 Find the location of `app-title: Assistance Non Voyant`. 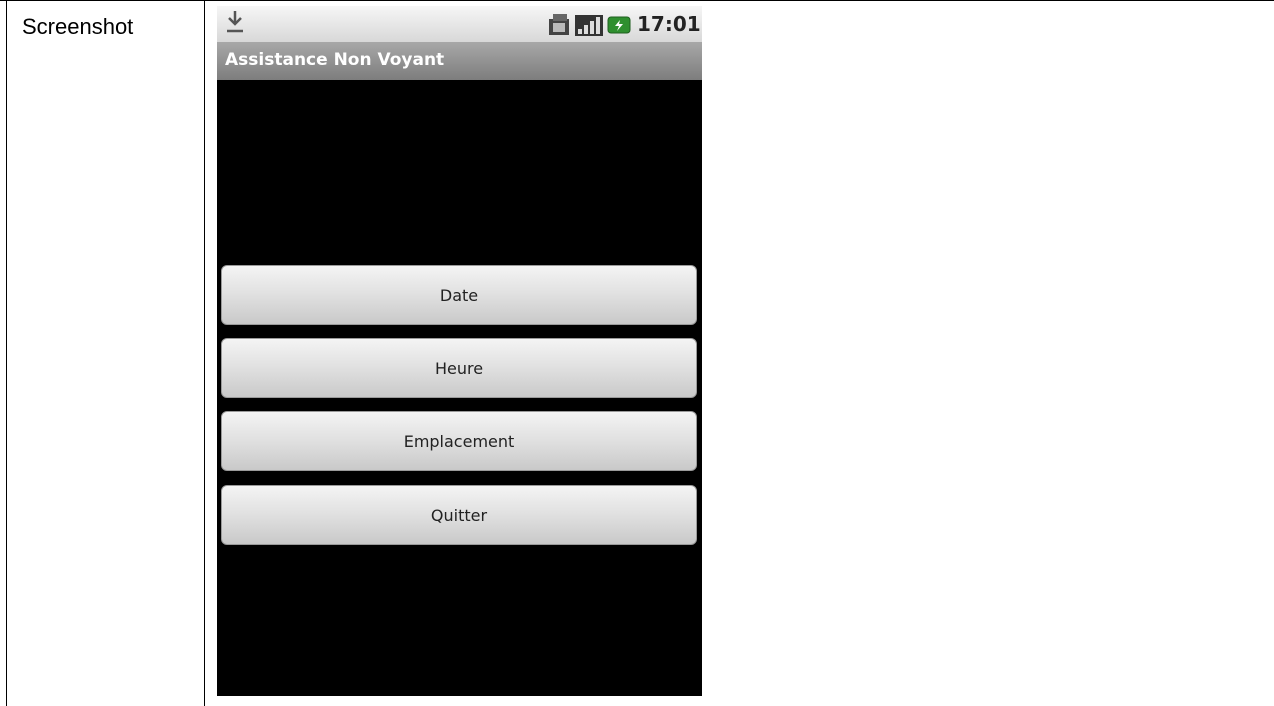

app-title: Assistance Non Voyant is located at coordinates (335, 60).